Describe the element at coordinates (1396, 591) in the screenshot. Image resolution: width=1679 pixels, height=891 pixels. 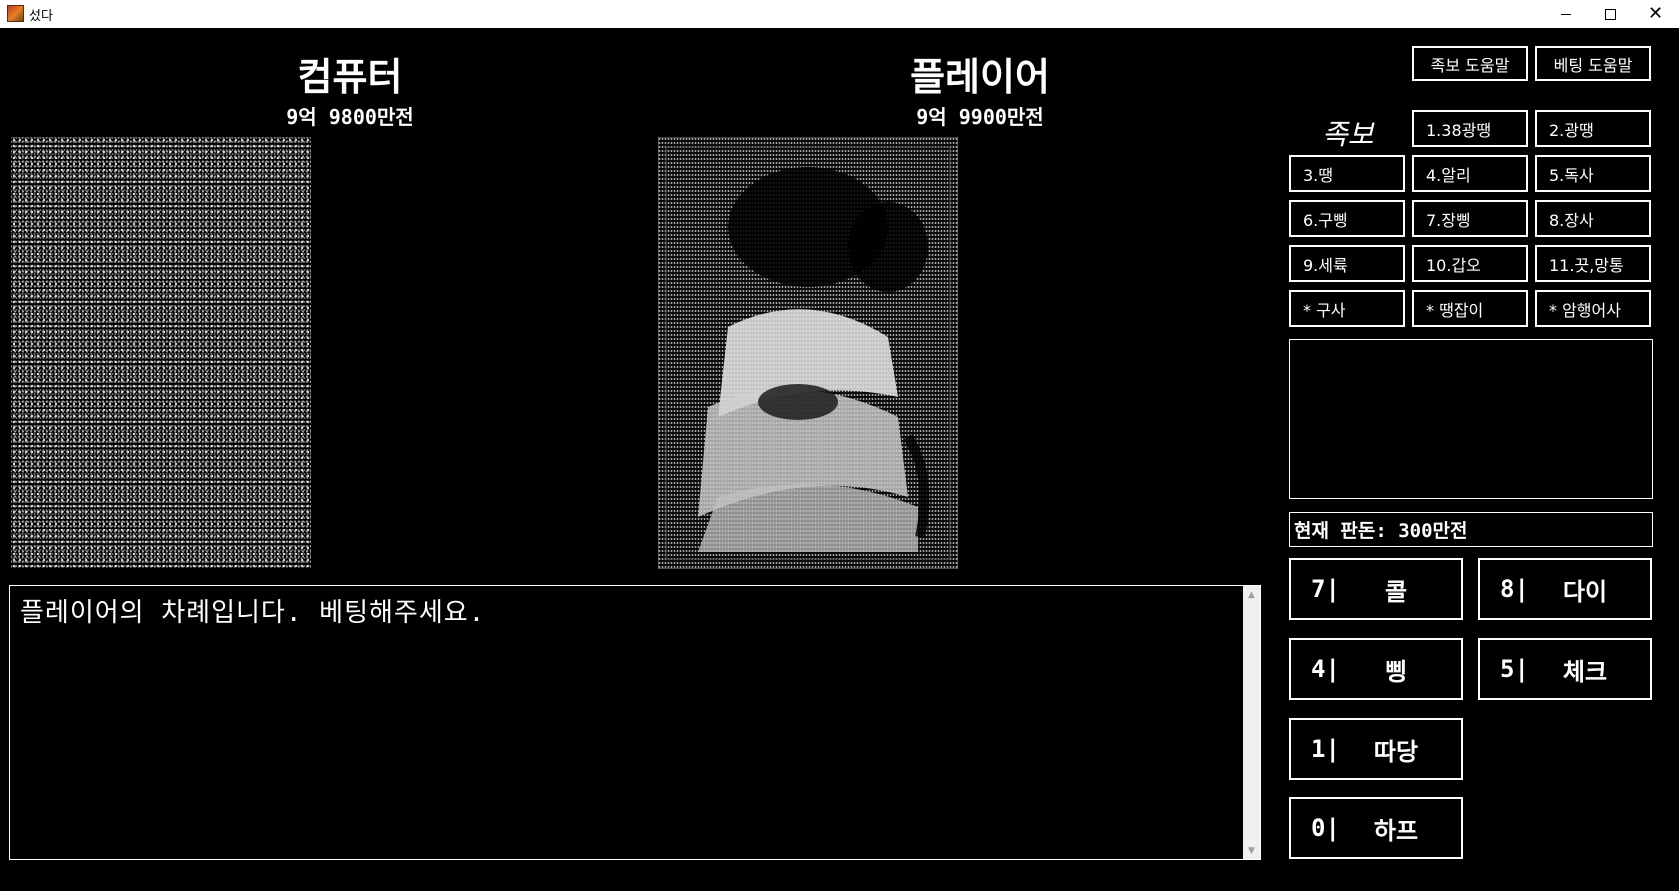
I see `bet-label: 콜` at that location.